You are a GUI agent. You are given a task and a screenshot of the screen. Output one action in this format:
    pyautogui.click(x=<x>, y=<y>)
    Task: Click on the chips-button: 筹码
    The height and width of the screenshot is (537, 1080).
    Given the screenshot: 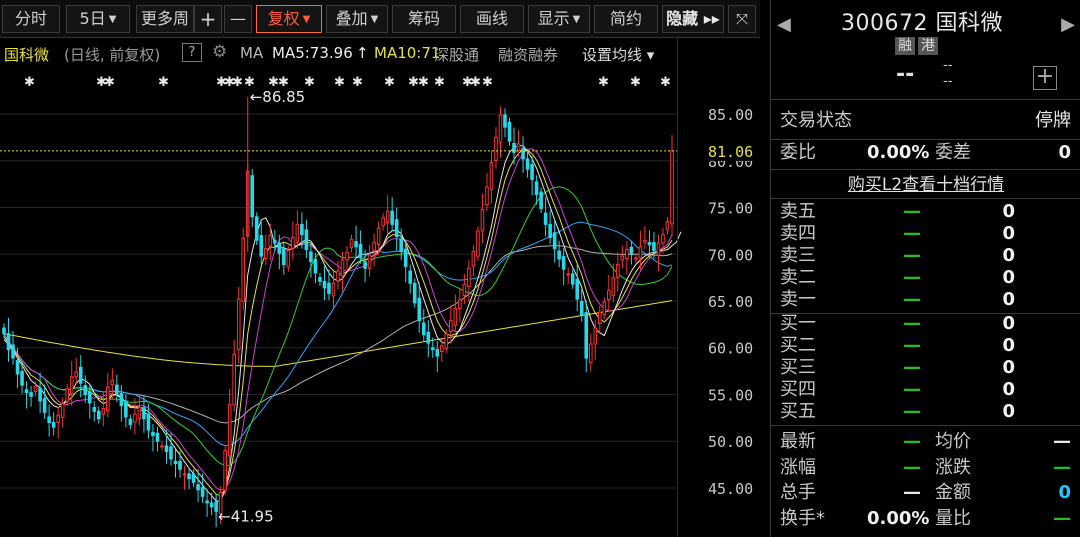 What is the action you would take?
    pyautogui.click(x=424, y=19)
    